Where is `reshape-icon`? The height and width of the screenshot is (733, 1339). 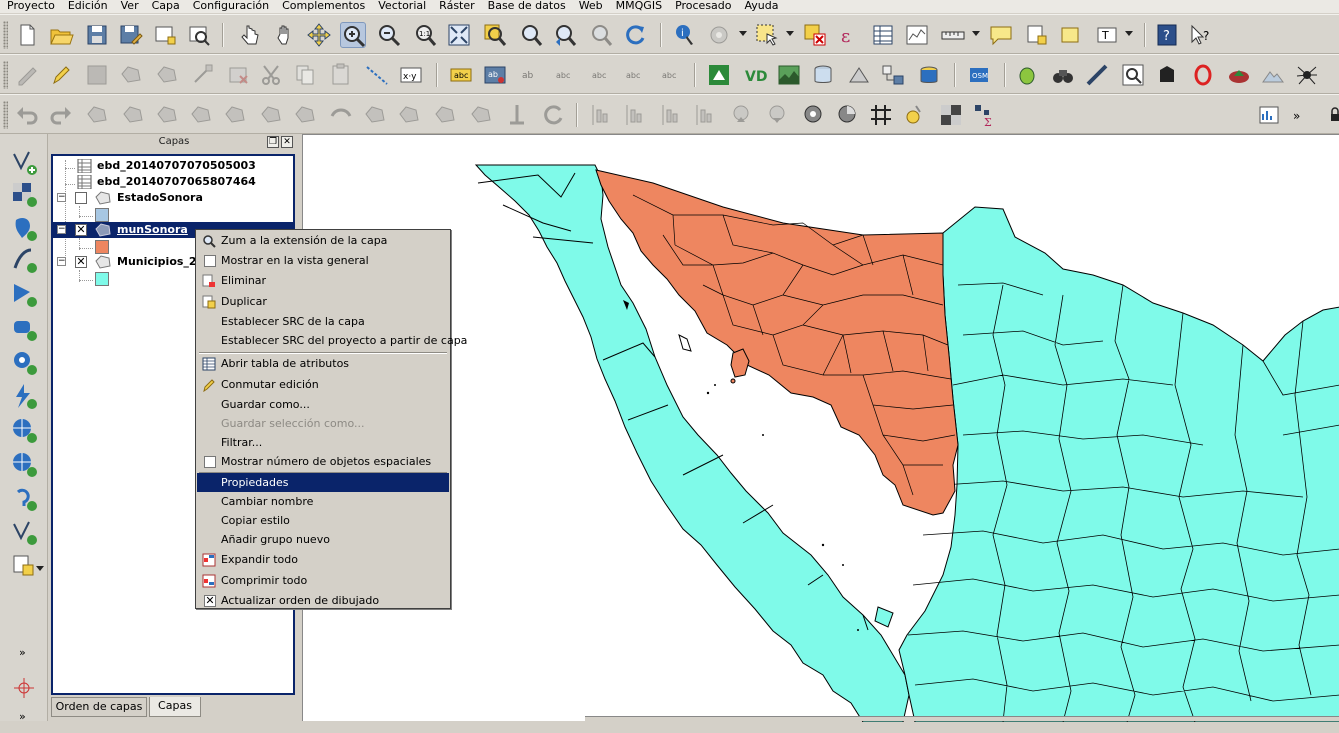
reshape-icon is located at coordinates (305, 115).